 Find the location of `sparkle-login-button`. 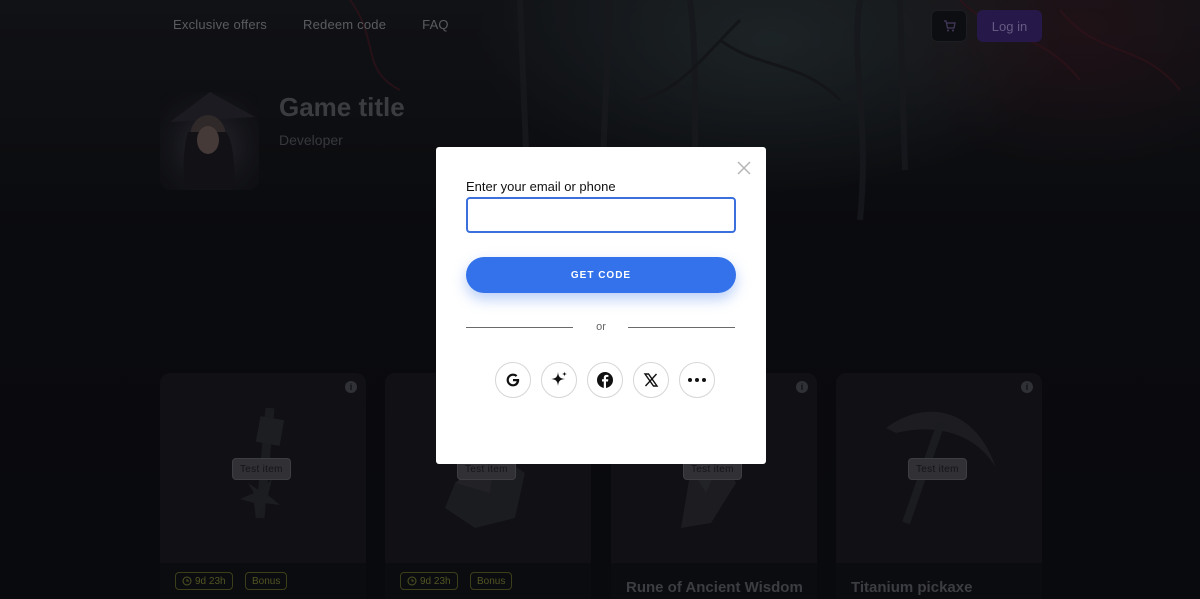

sparkle-login-button is located at coordinates (559, 380).